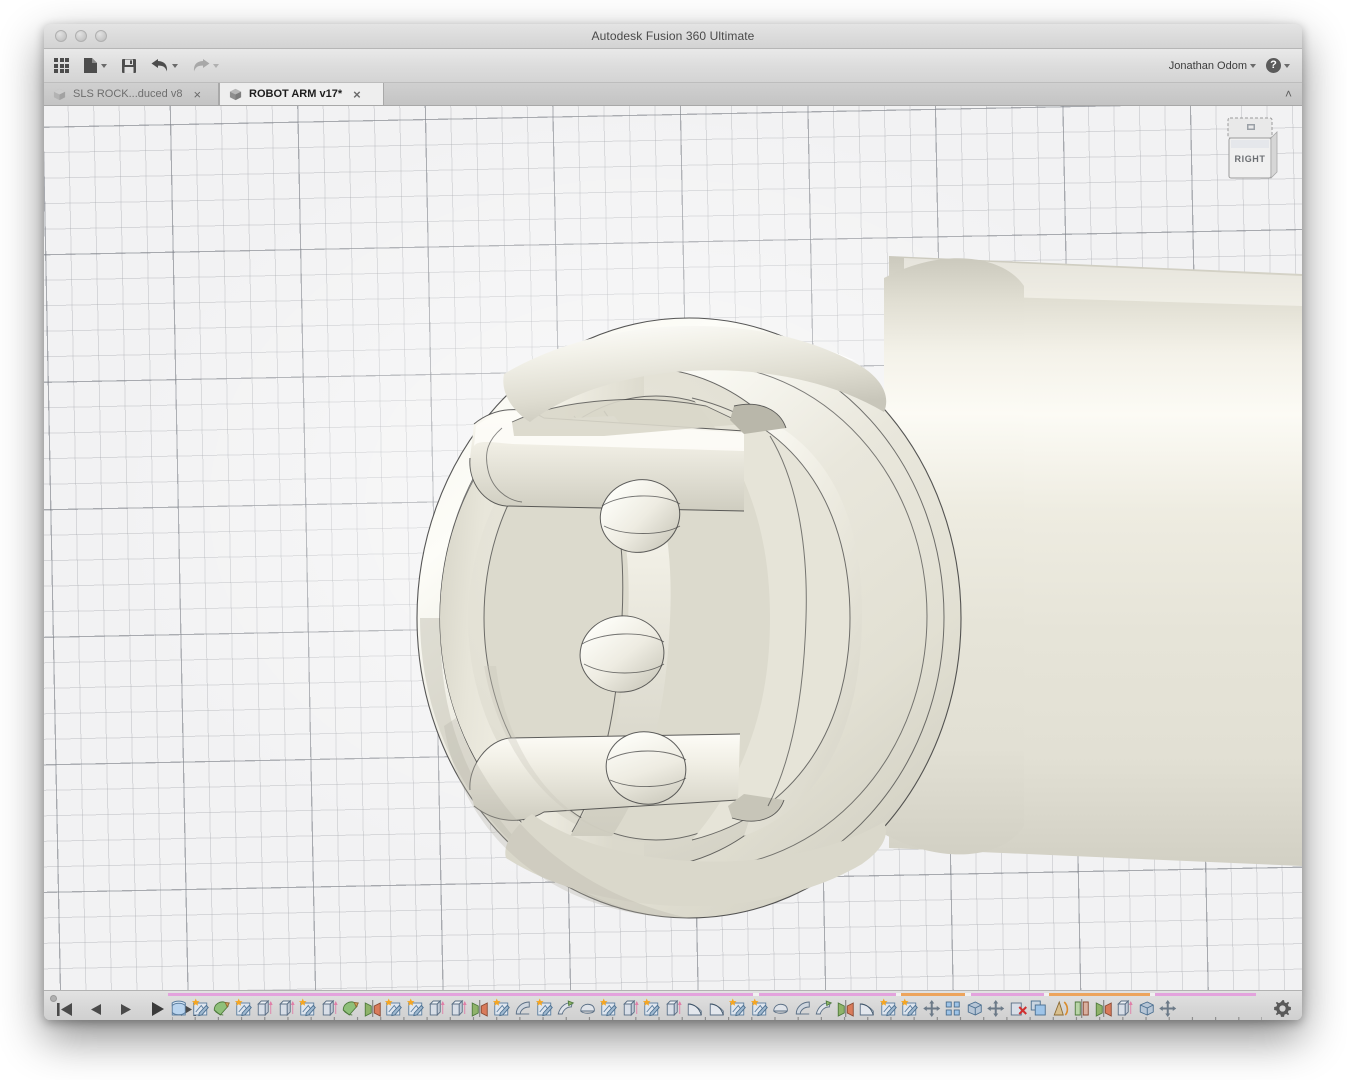 Image resolution: width=1347 pixels, height=1080 pixels. Describe the element at coordinates (1282, 1008) in the screenshot. I see `gear-icon` at that location.